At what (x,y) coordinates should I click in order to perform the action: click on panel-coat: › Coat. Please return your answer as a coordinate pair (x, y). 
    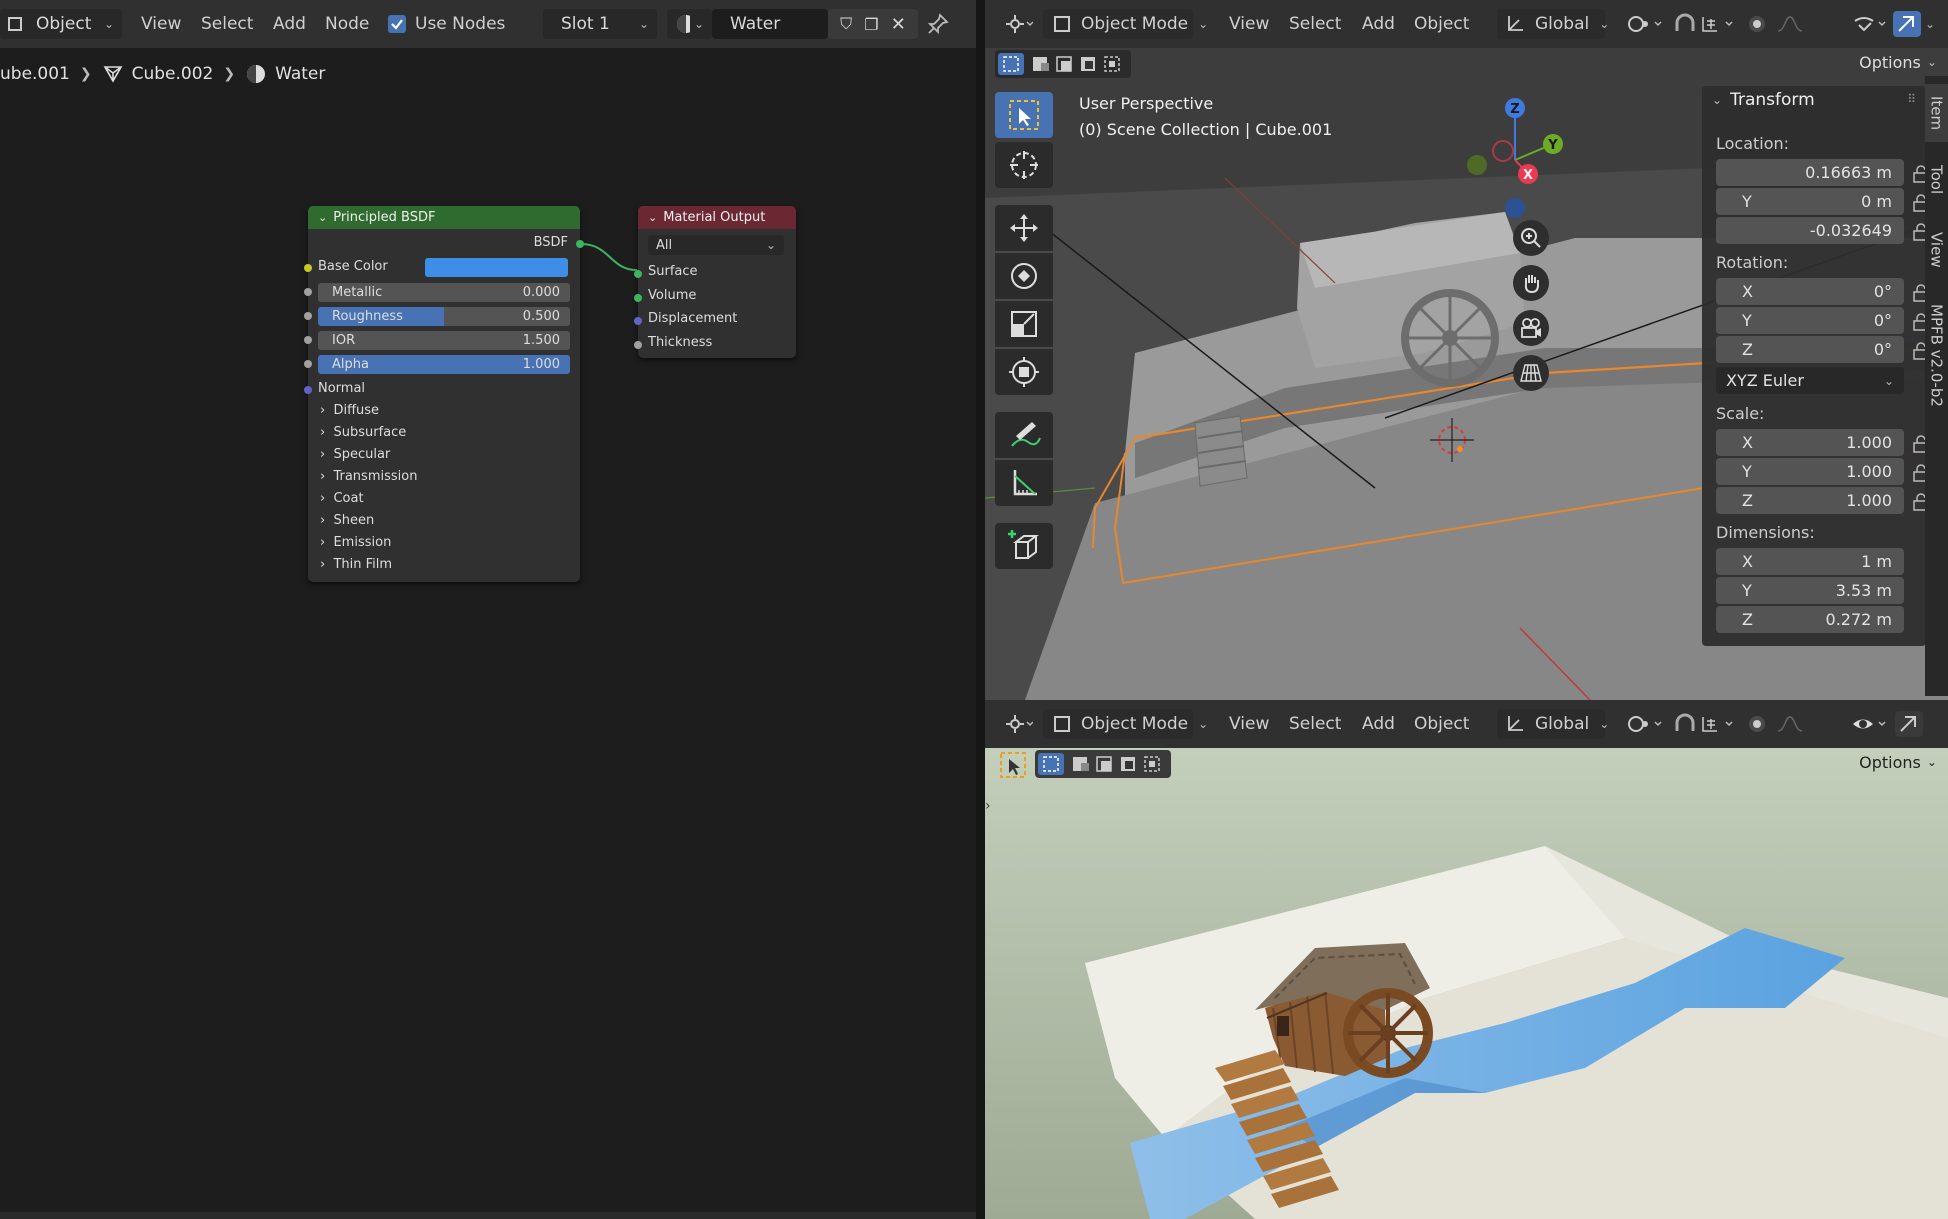
    Looking at the image, I should click on (342, 498).